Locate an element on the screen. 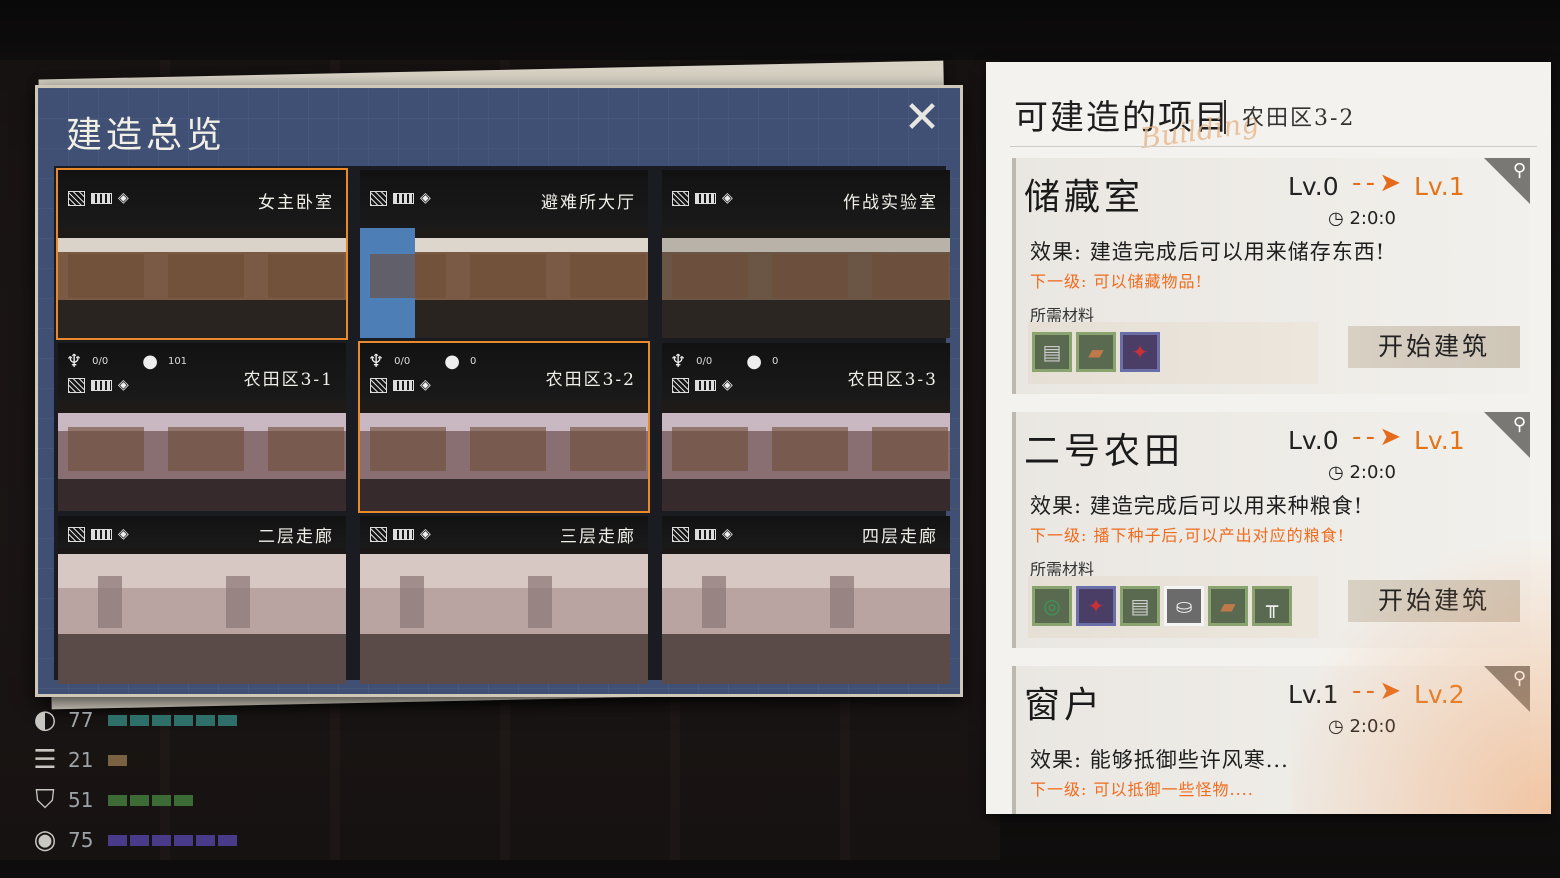 Image resolution: width=1560 pixels, height=878 pixels. eye-icon: ◉ is located at coordinates (45, 840).